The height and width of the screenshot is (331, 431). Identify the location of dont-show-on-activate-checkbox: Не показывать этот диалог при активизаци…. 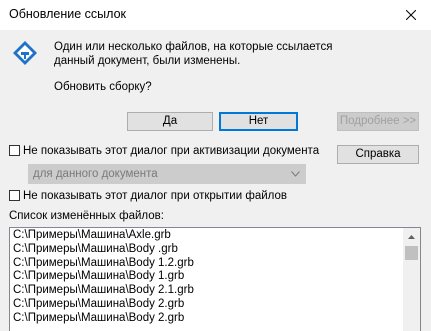
(164, 150).